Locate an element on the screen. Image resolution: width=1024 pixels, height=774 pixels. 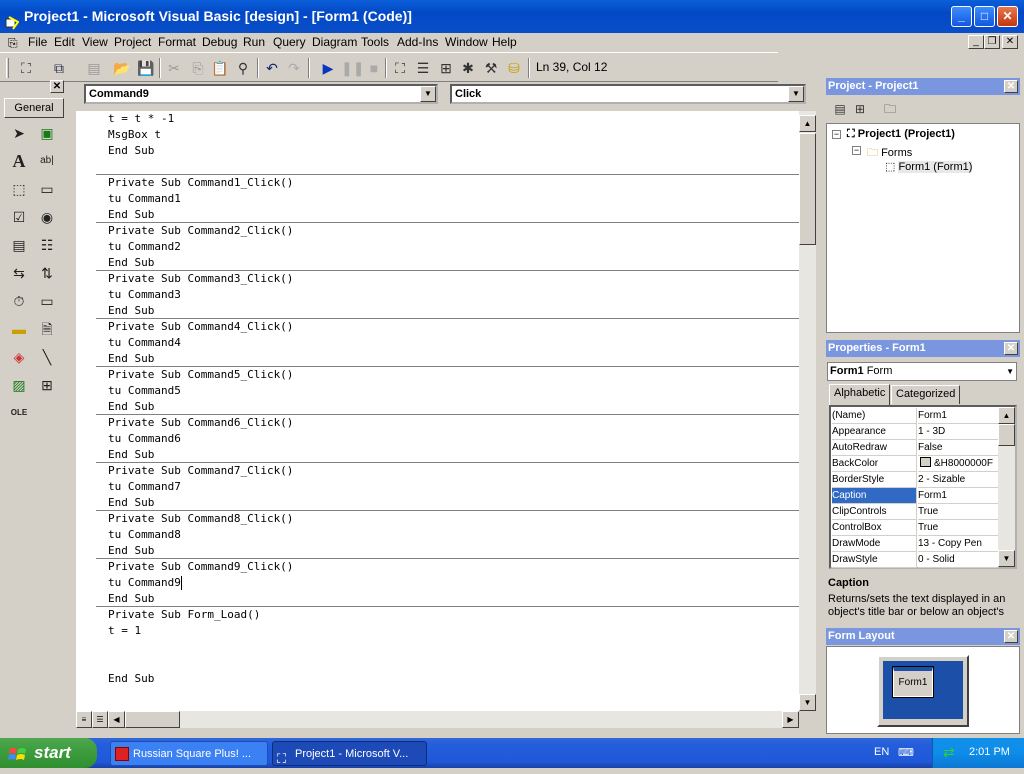
redo-icon: ↷ is located at coordinates (294, 68).